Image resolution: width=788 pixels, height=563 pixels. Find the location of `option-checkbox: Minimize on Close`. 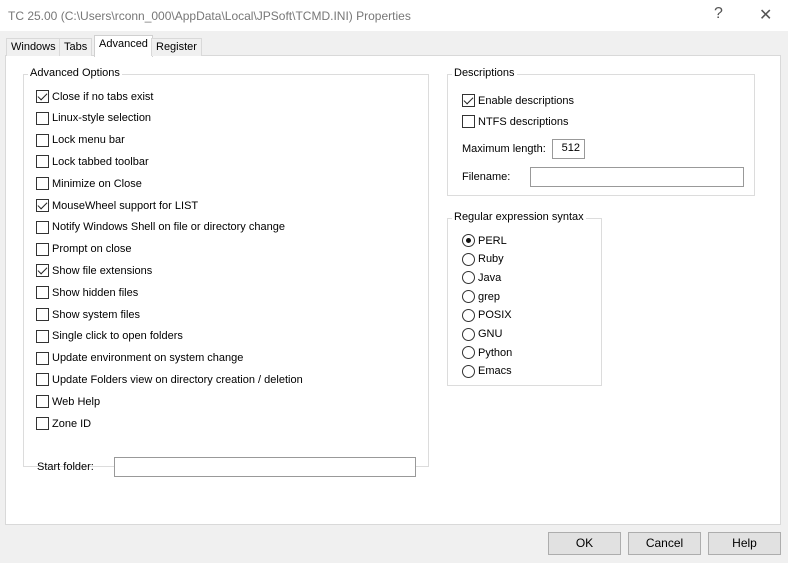

option-checkbox: Minimize on Close is located at coordinates (89, 184).